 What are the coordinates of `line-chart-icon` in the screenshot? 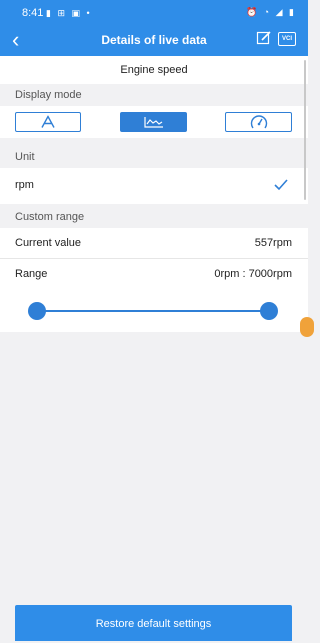 It's located at (153, 122).